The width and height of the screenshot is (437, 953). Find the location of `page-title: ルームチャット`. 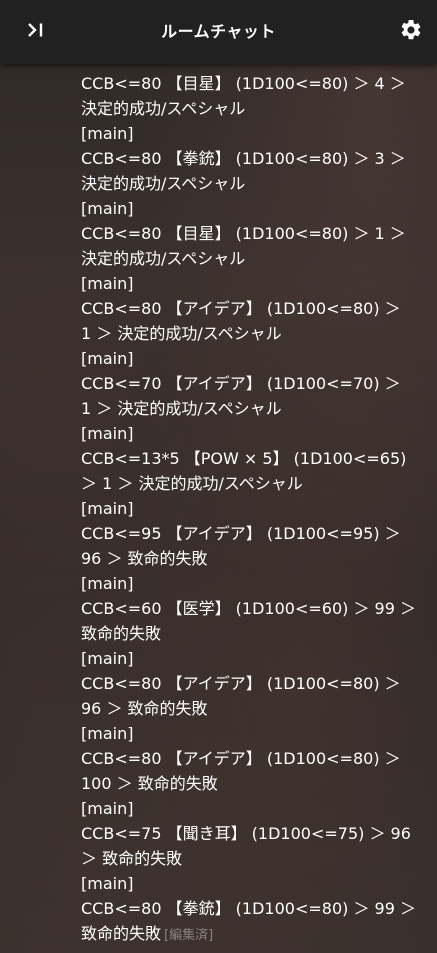

page-title: ルームチャット is located at coordinates (218, 31).